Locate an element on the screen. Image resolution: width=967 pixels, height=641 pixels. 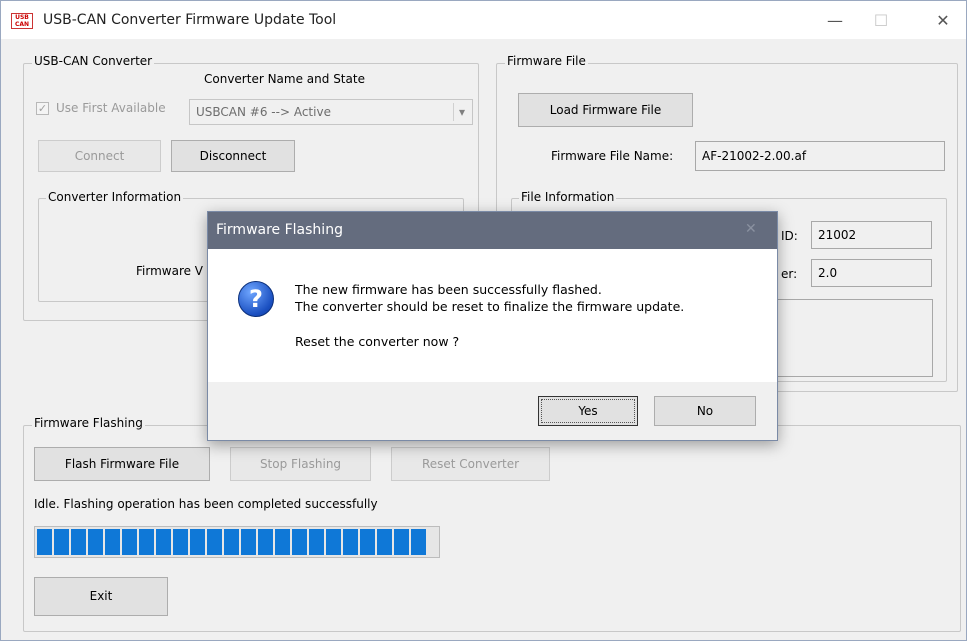
firmware-file-name-field: AF-21002-2.00.af is located at coordinates (820, 156).